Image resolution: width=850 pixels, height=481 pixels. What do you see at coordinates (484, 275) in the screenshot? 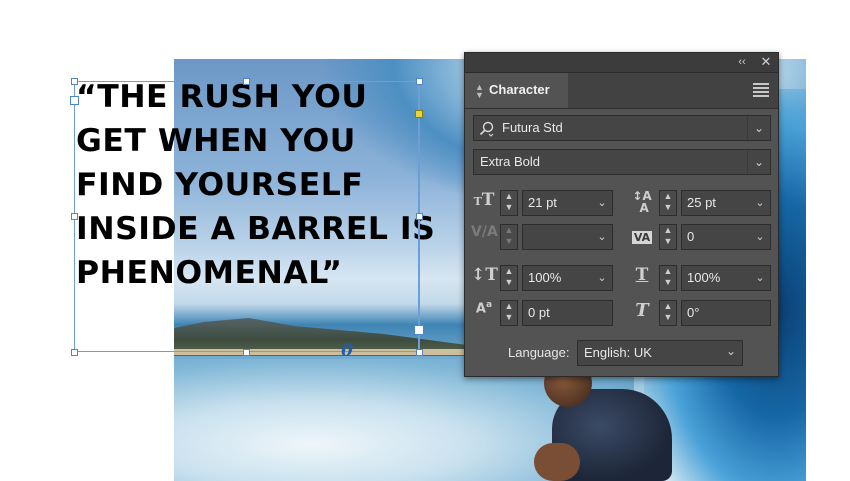
I see `vertical-scale-icon: ↕T` at bounding box center [484, 275].